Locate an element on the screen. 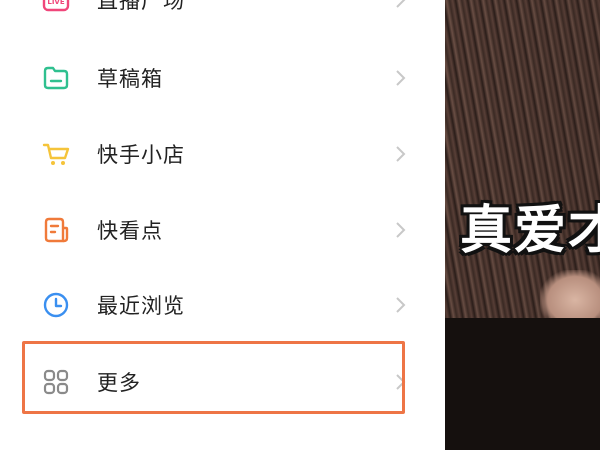 Image resolution: width=600 pixels, height=450 pixels. folder-icon is located at coordinates (56, 78).